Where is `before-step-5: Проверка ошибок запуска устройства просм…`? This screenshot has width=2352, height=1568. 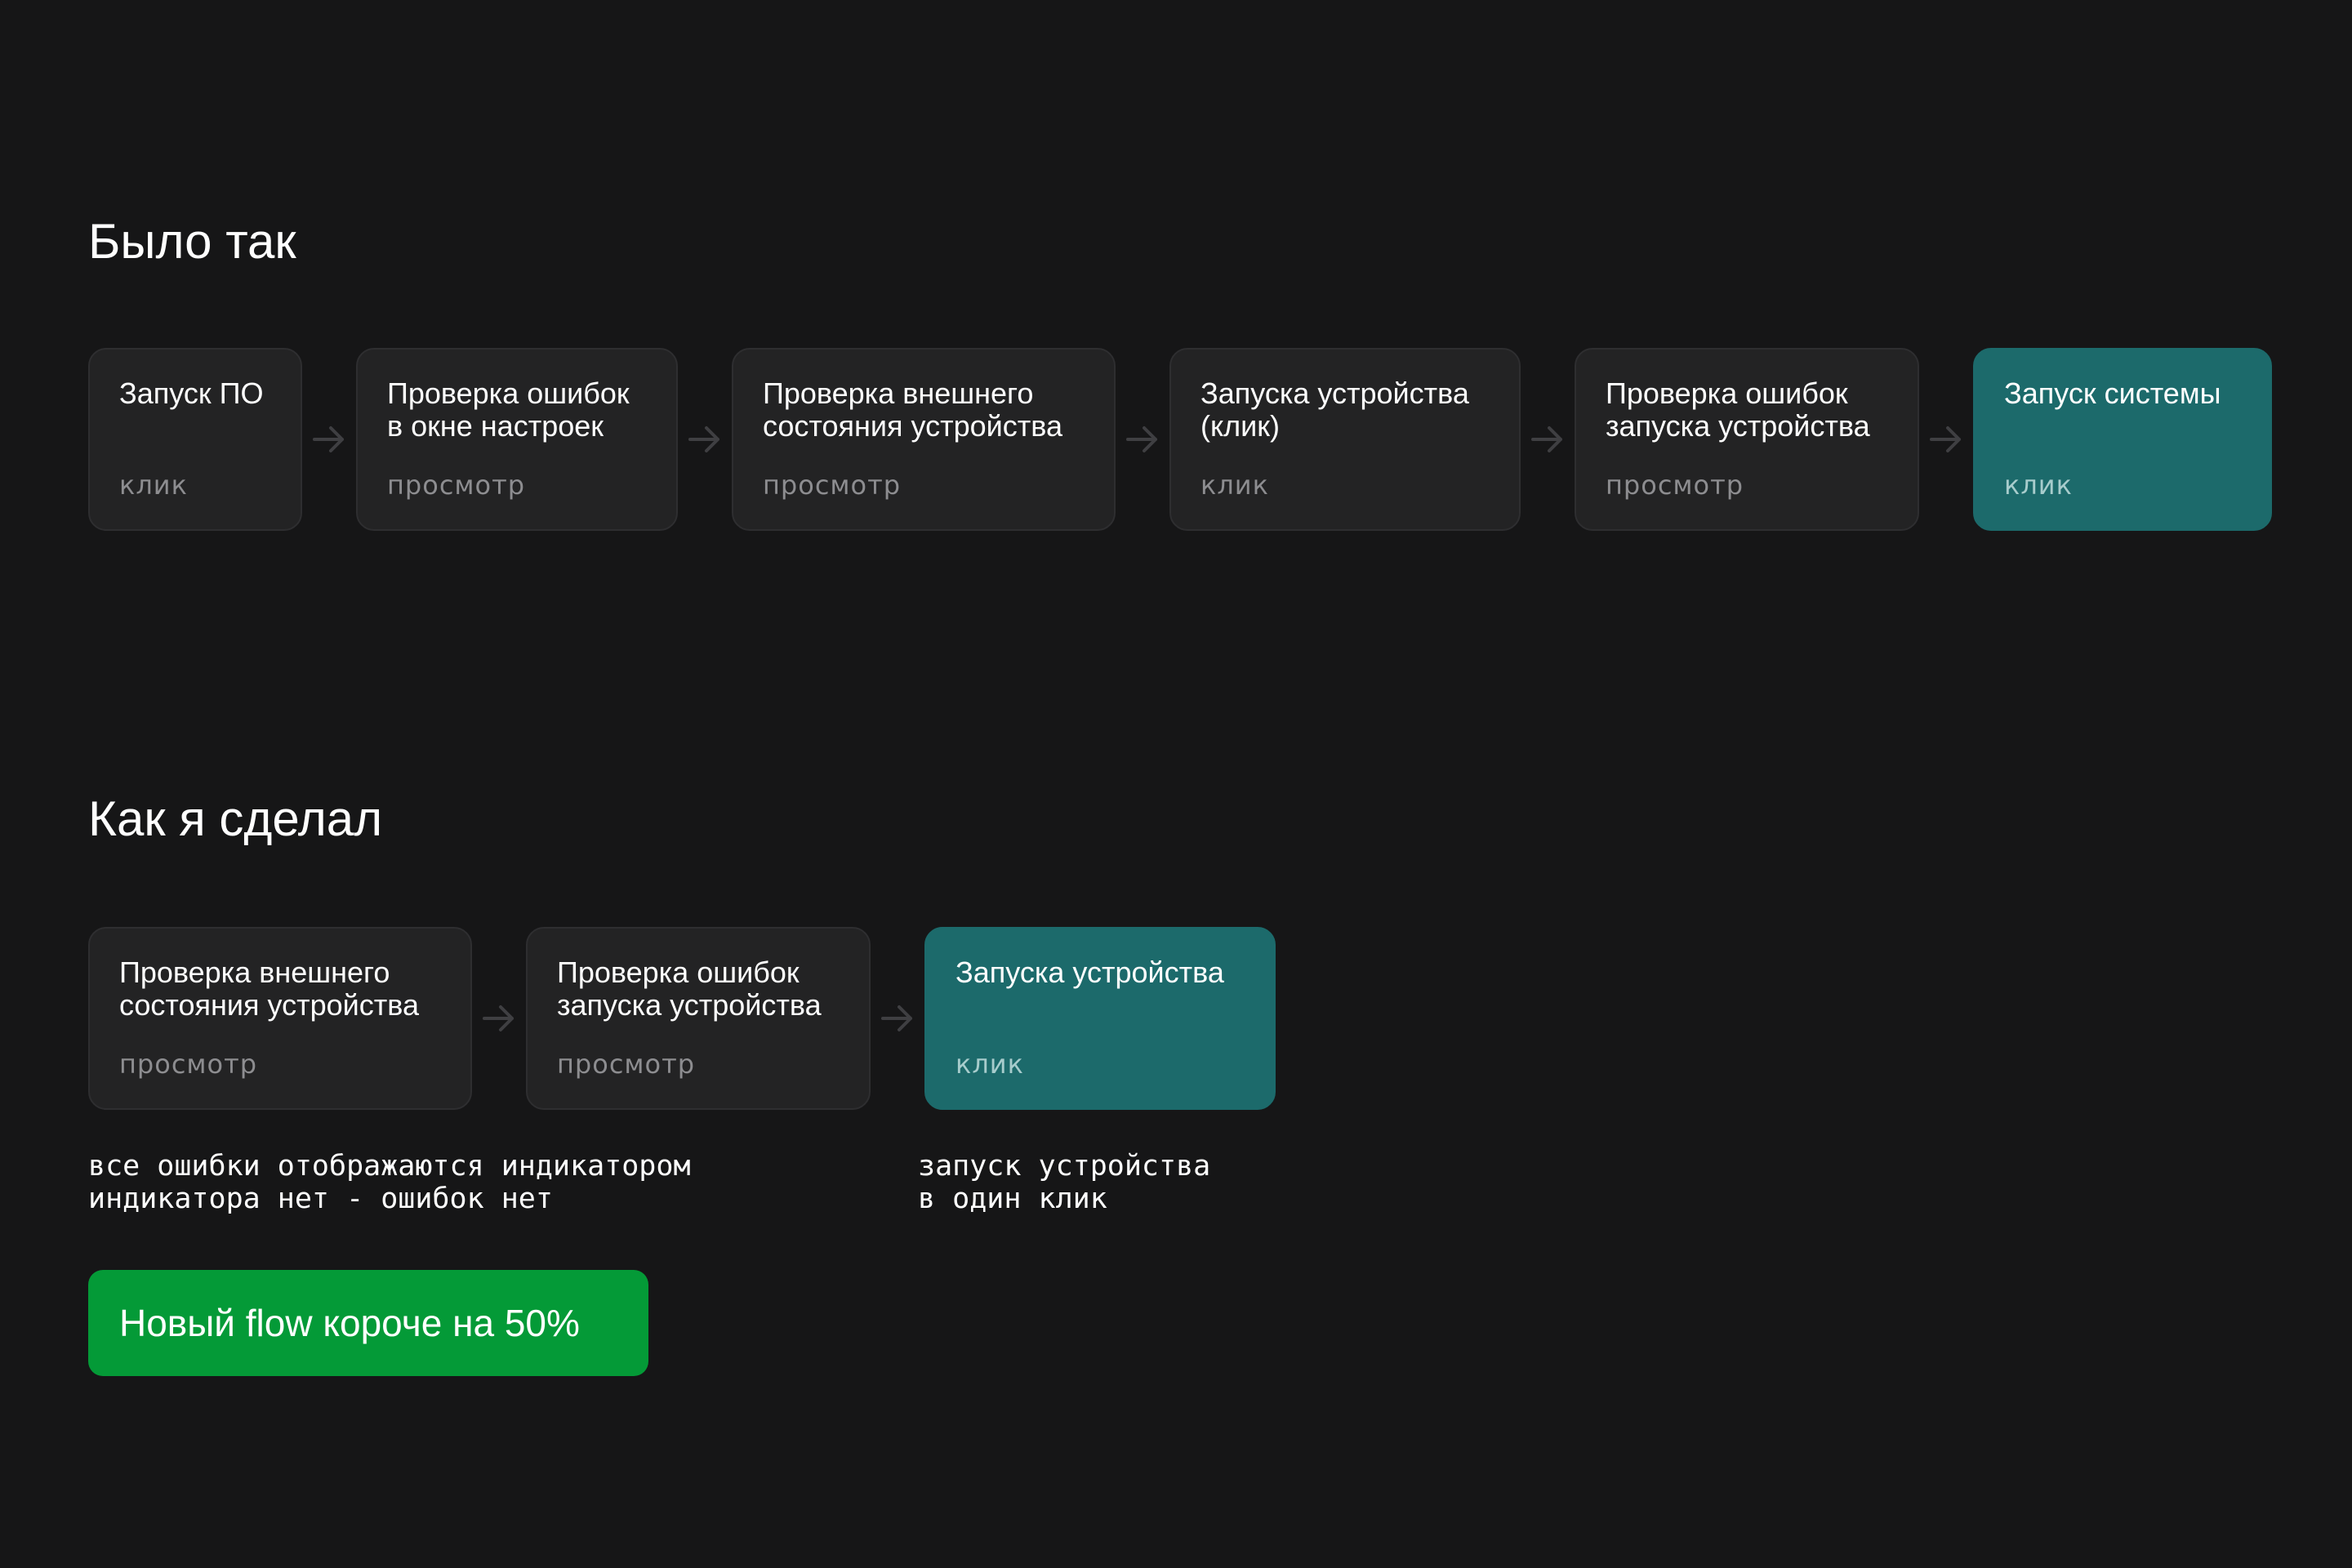 before-step-5: Проверка ошибок запуска устройства просм… is located at coordinates (1747, 439).